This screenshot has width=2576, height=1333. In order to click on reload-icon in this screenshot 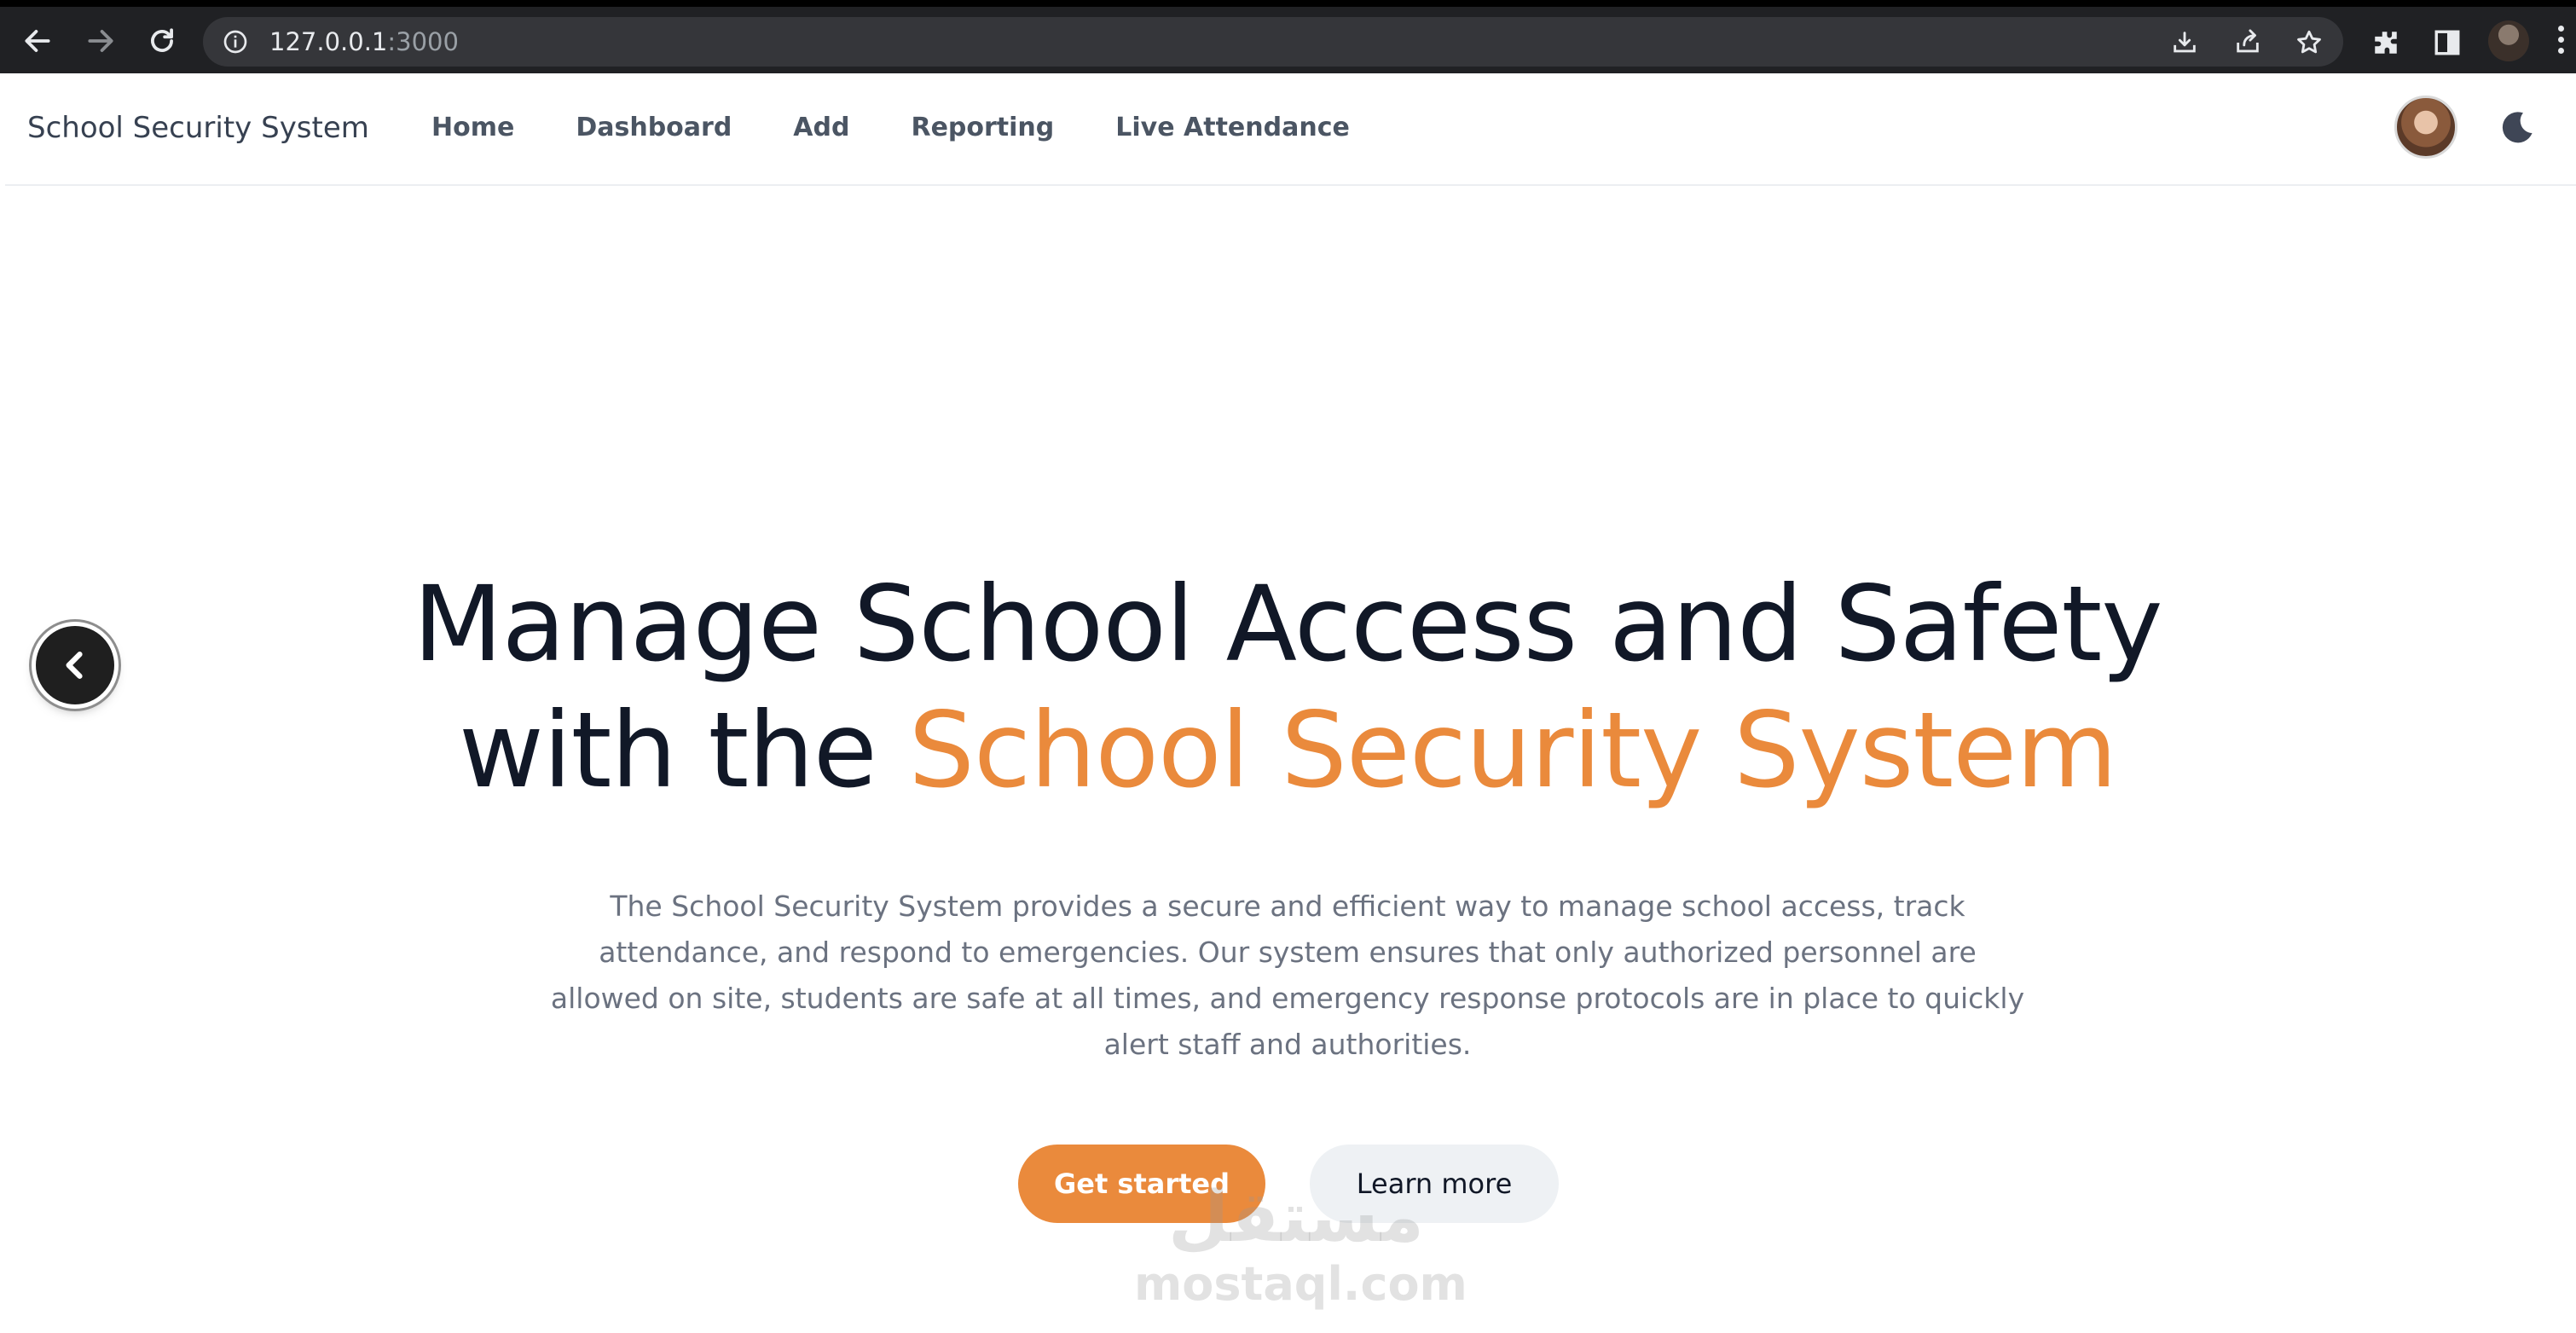, I will do `click(162, 40)`.